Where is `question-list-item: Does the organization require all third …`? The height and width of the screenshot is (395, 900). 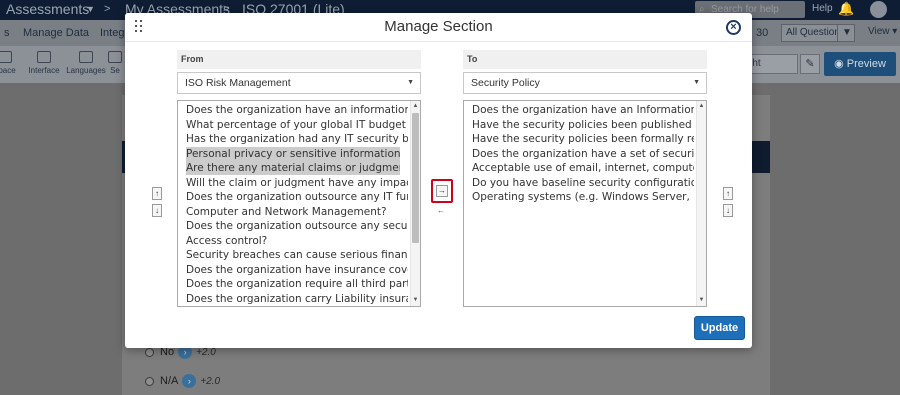 question-list-item: Does the organization require all third … is located at coordinates (297, 284).